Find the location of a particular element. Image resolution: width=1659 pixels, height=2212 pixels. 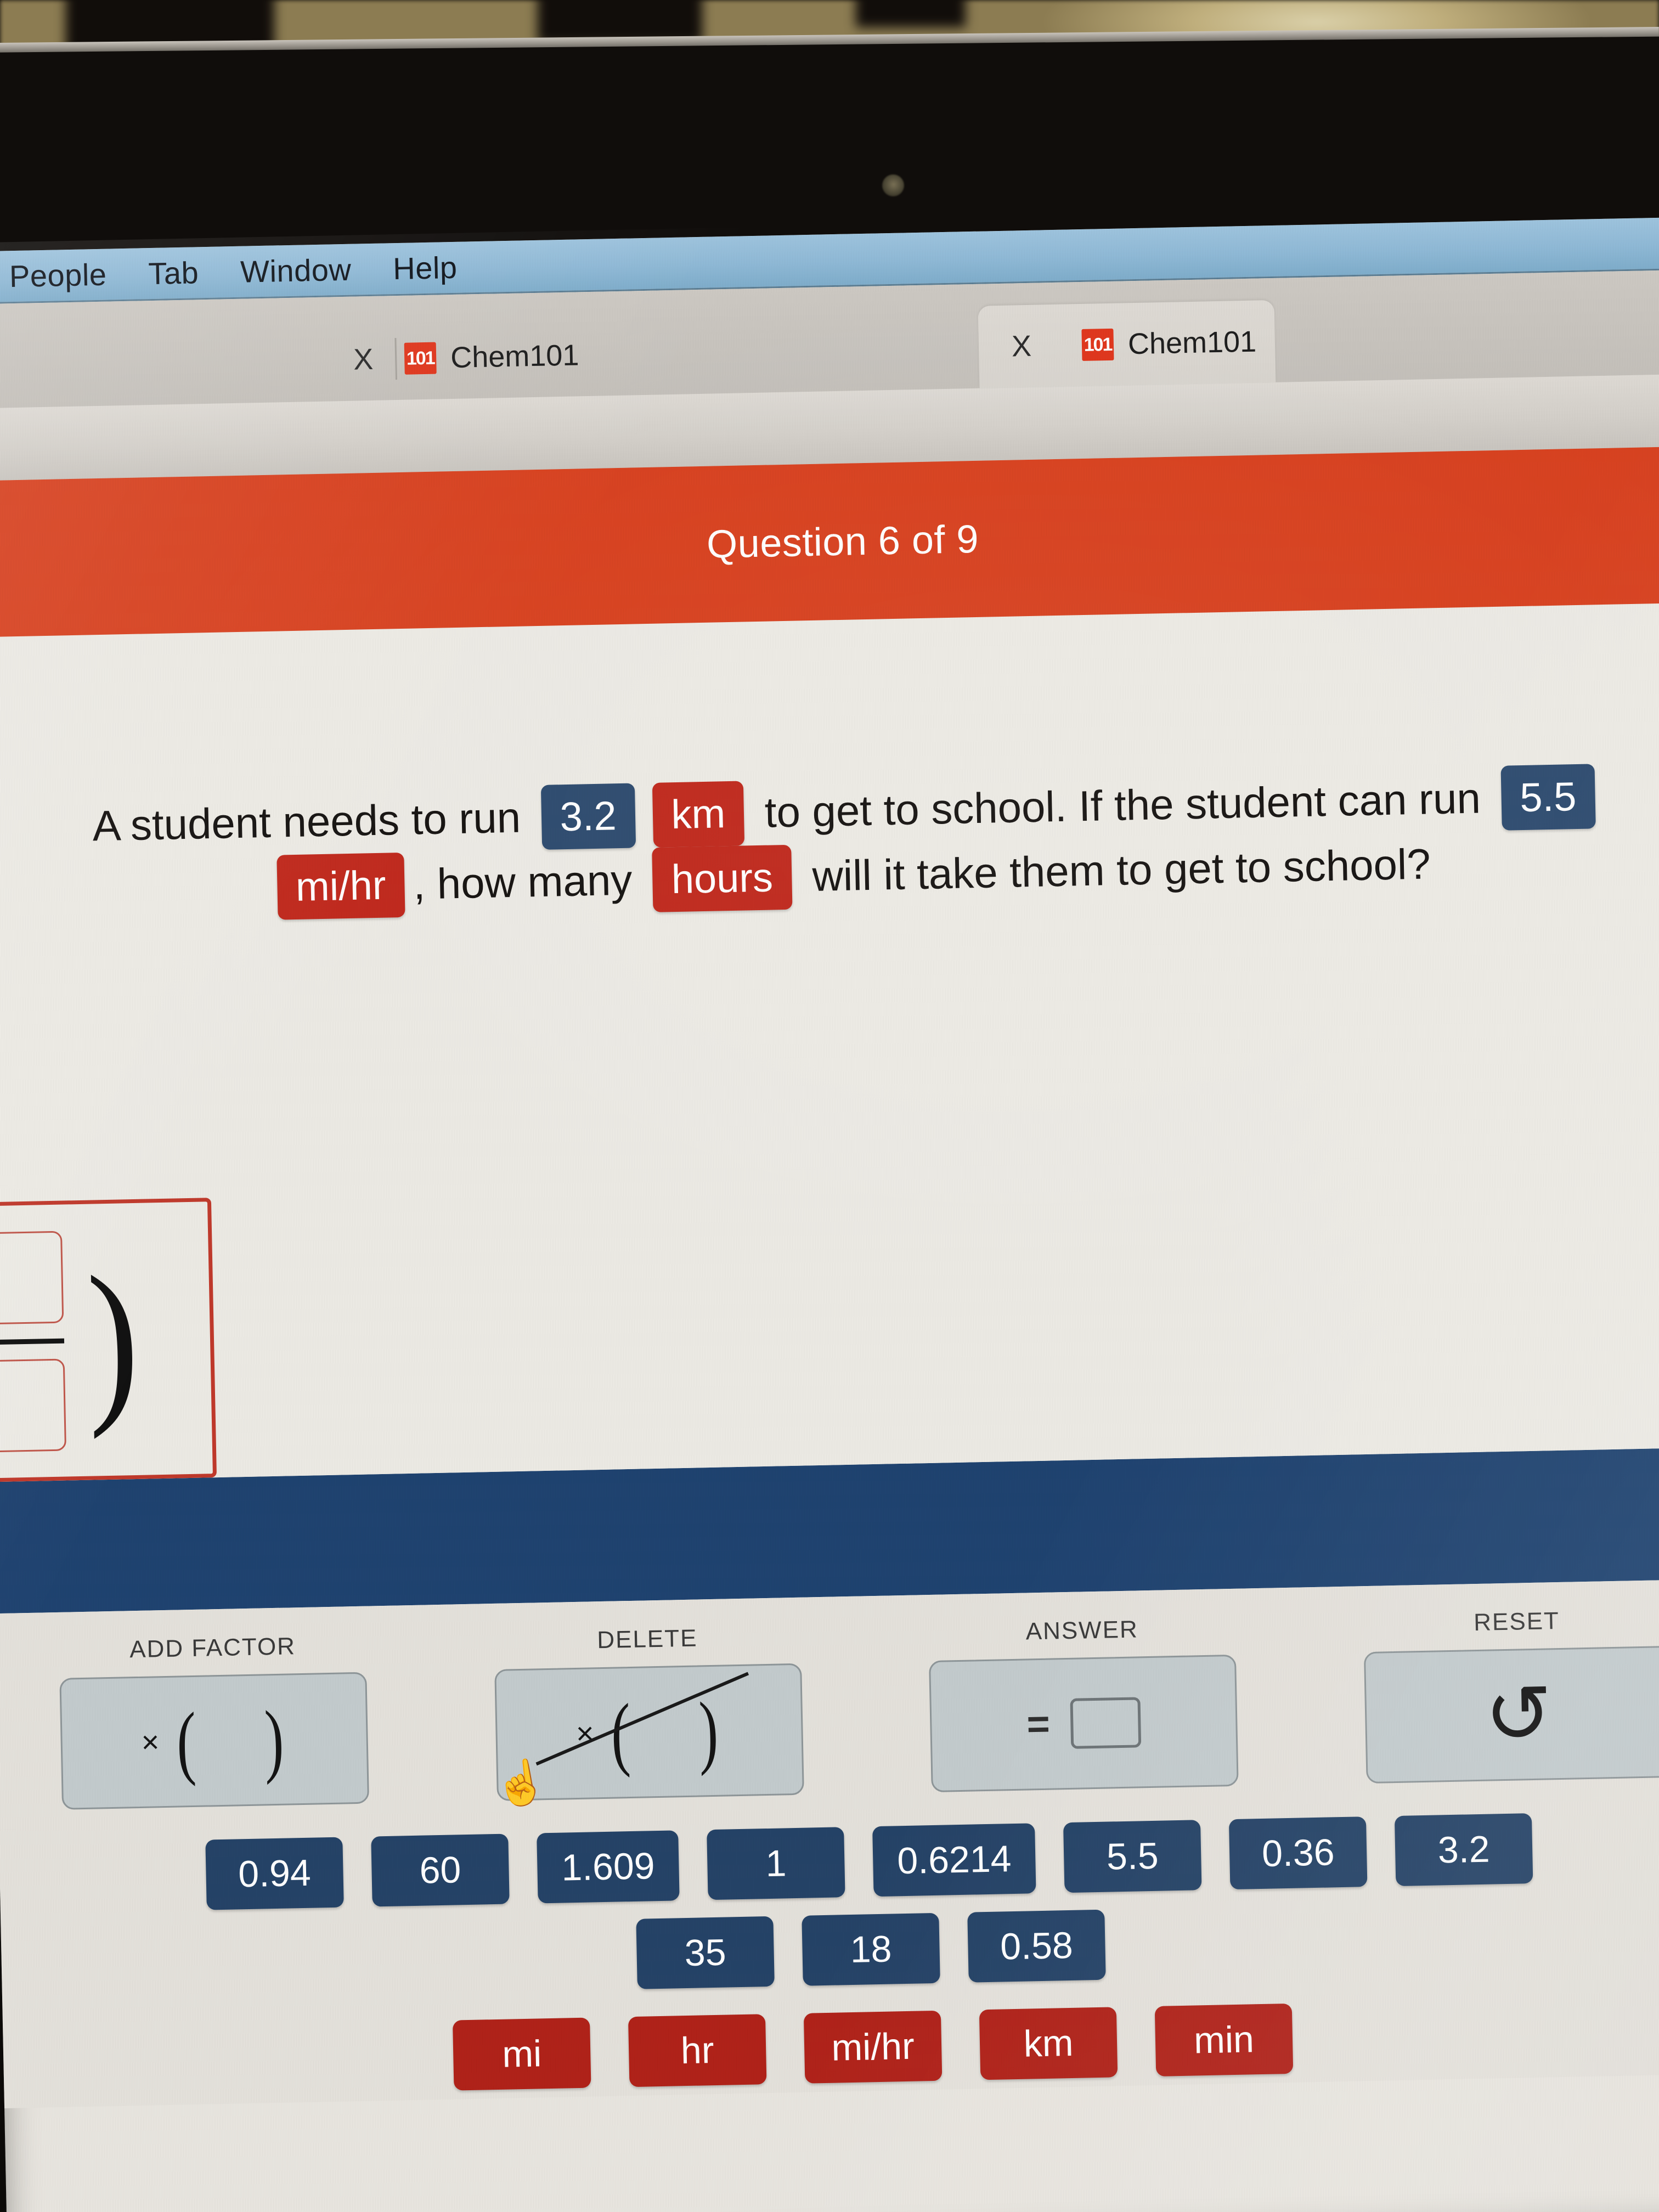

question-value-chip-3-2: 3.2 is located at coordinates (588, 816).